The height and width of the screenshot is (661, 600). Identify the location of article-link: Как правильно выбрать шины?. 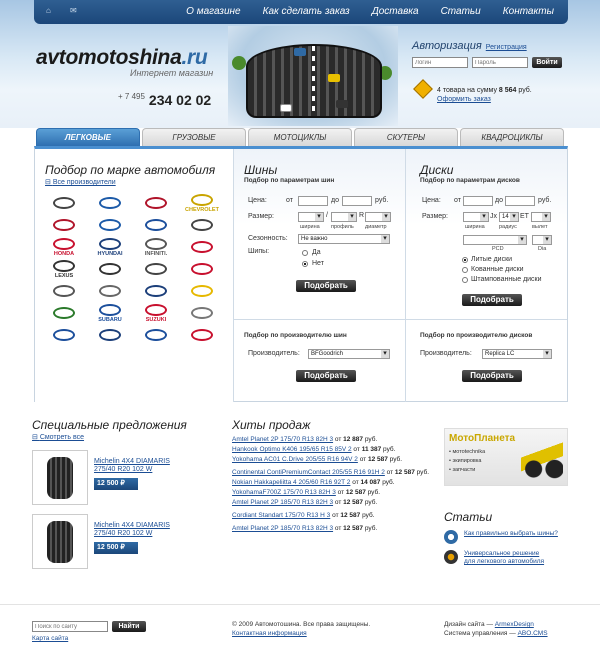
(511, 534).